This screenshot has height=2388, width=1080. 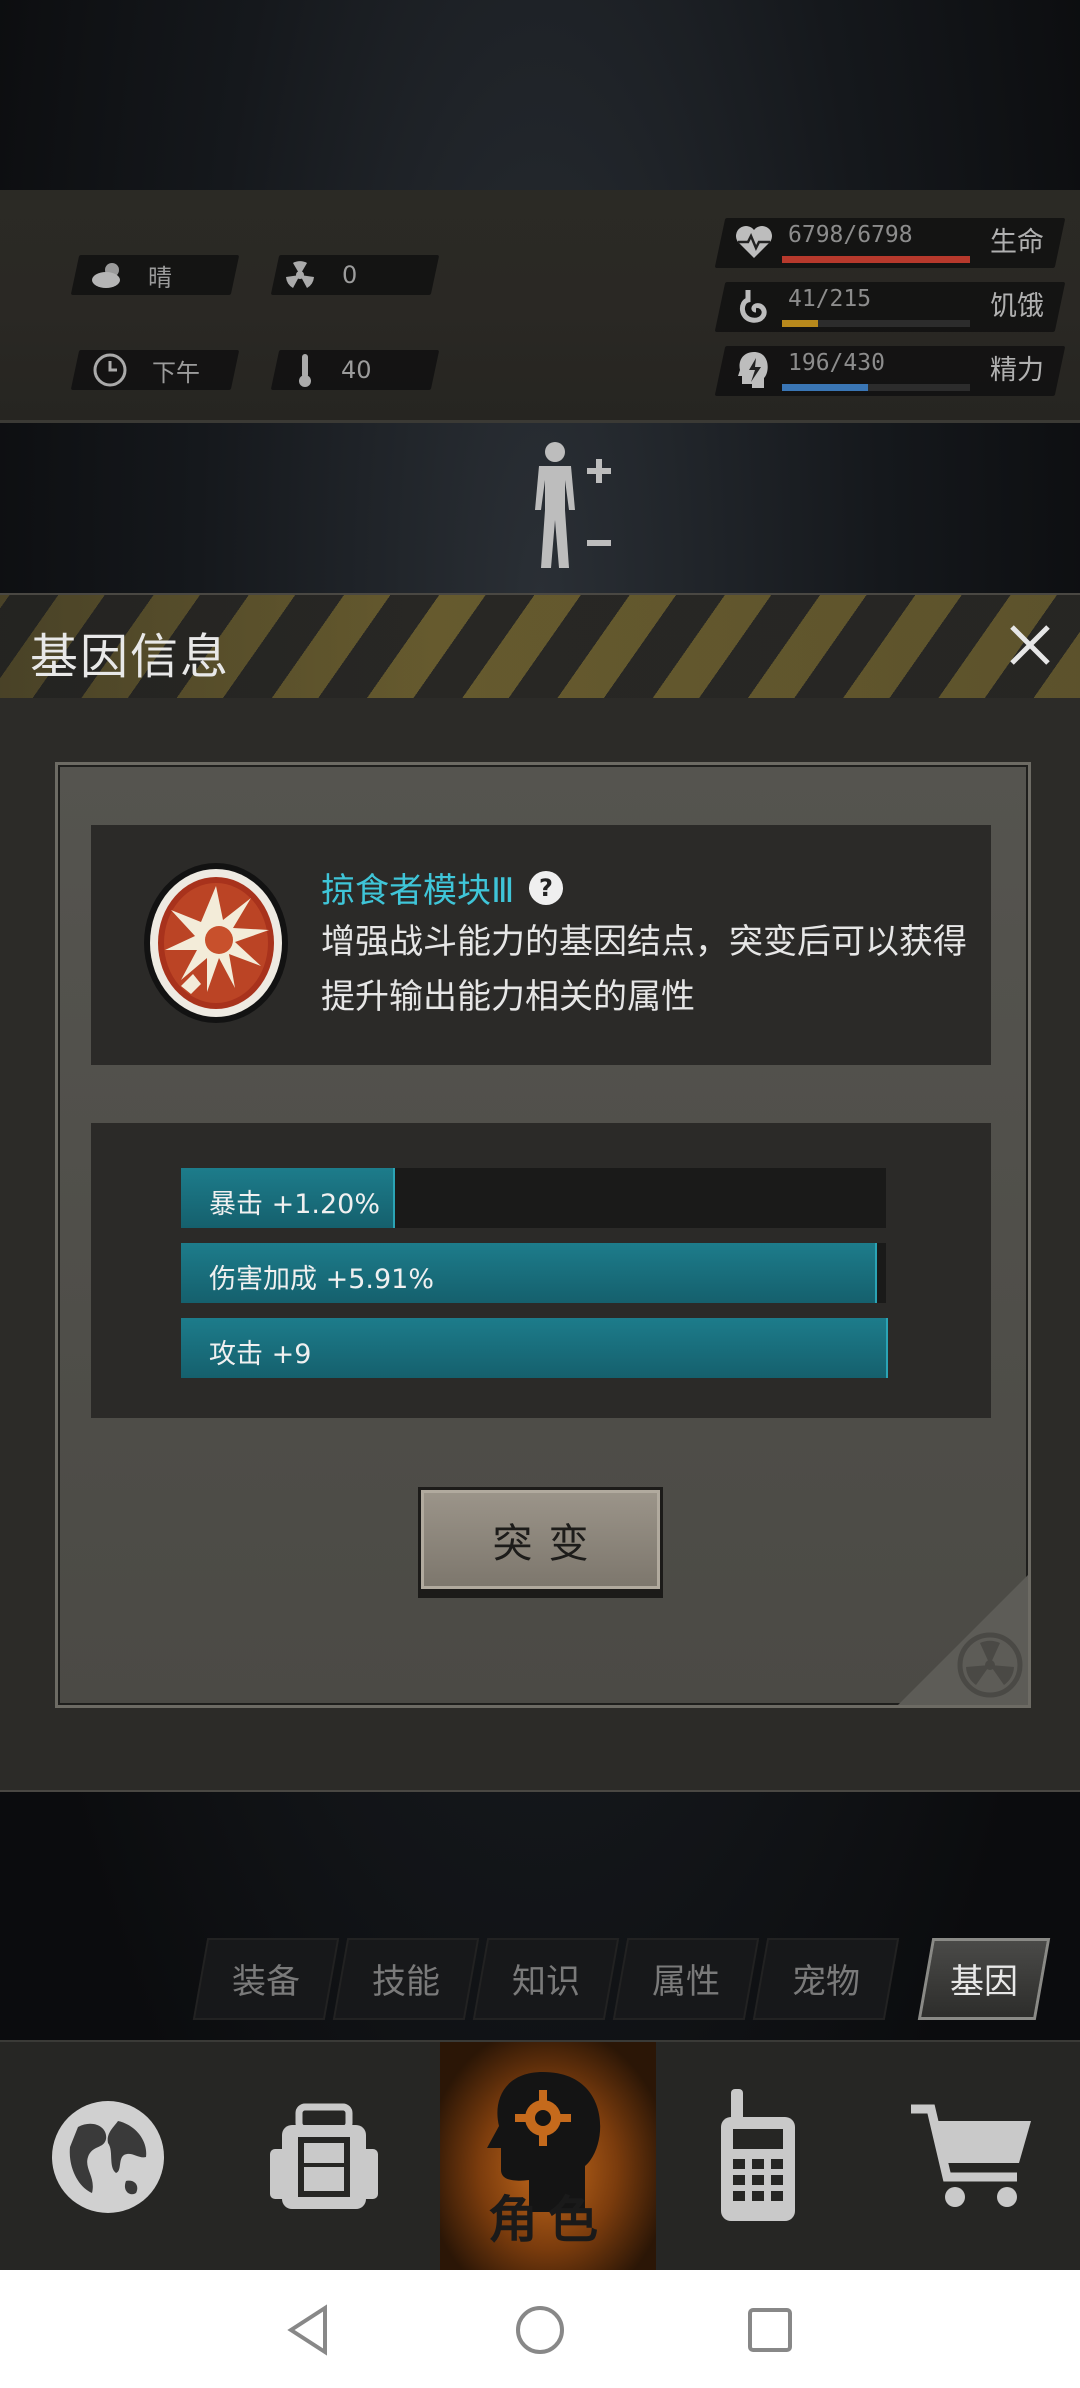 I want to click on nav-character-label: 角色, so click(x=548, y=2220).